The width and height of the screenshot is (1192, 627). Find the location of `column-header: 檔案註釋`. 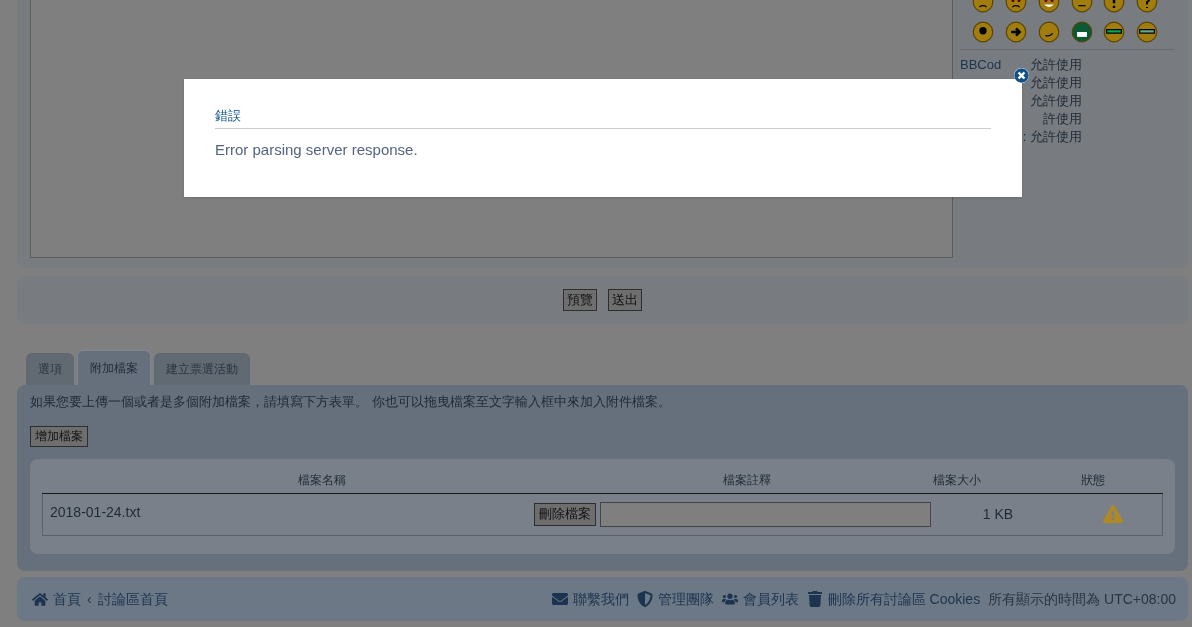

column-header: 檔案註釋 is located at coordinates (747, 480).